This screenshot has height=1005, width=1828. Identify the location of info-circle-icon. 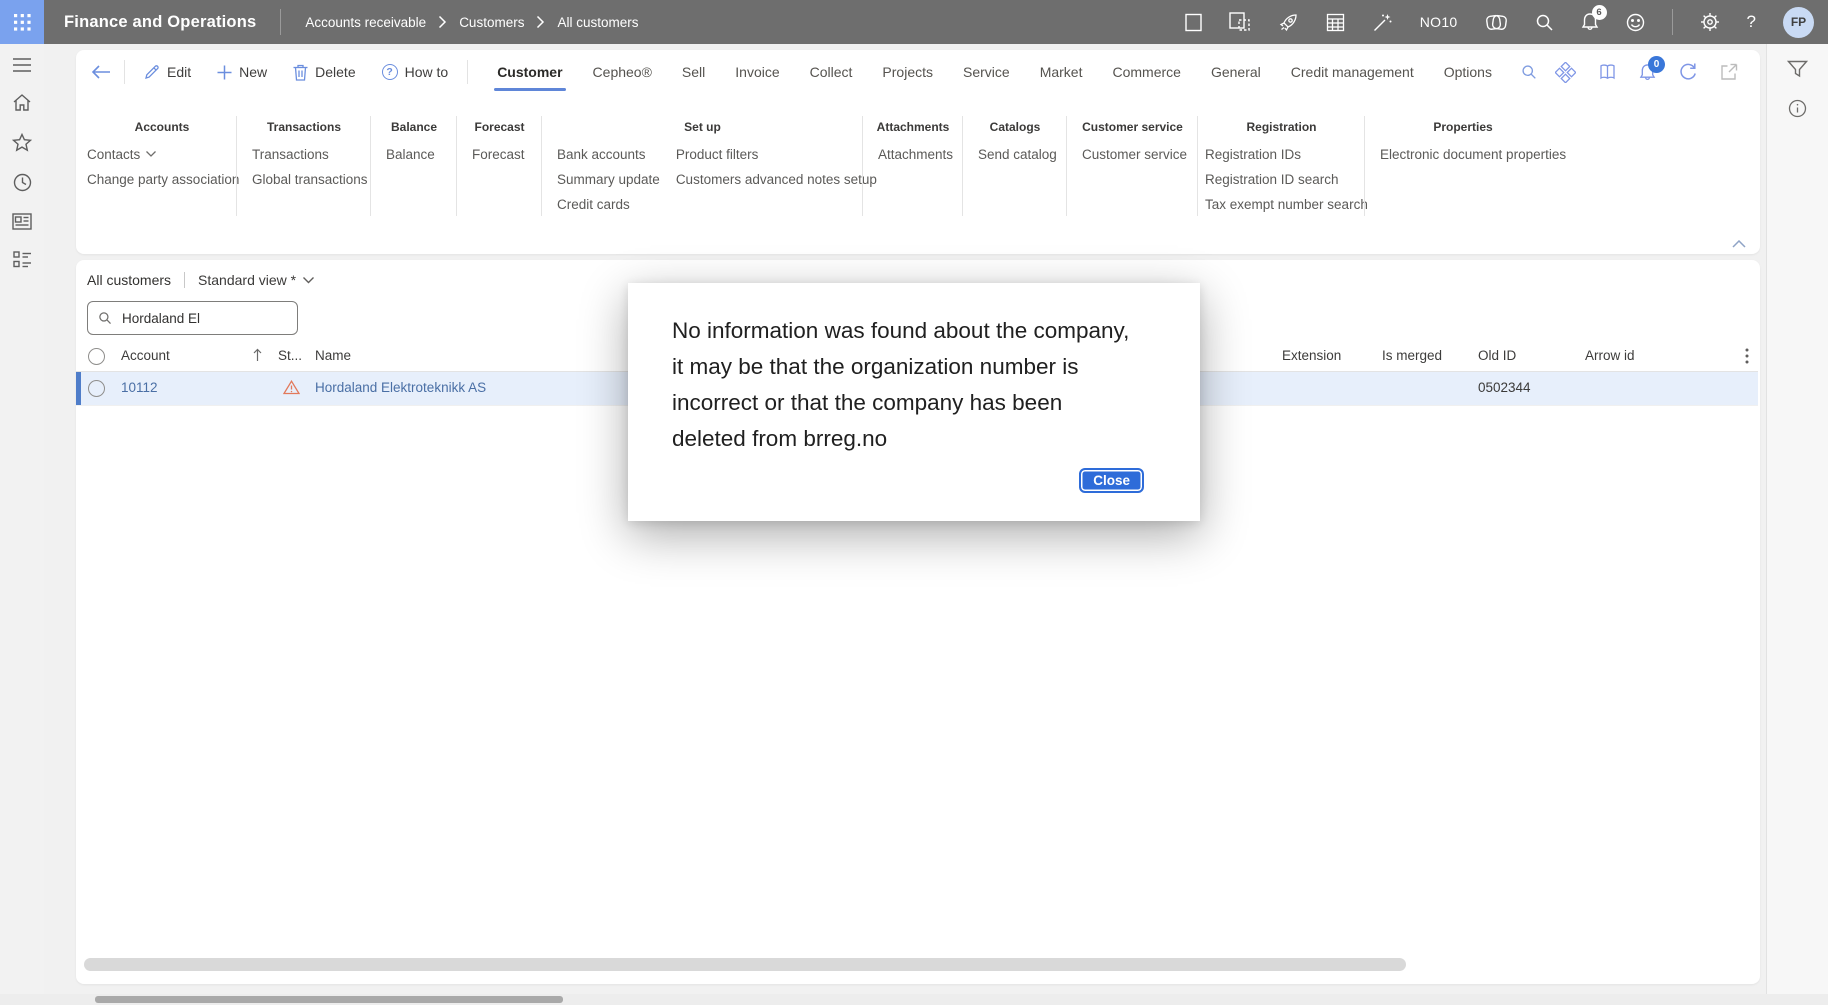
(1797, 108).